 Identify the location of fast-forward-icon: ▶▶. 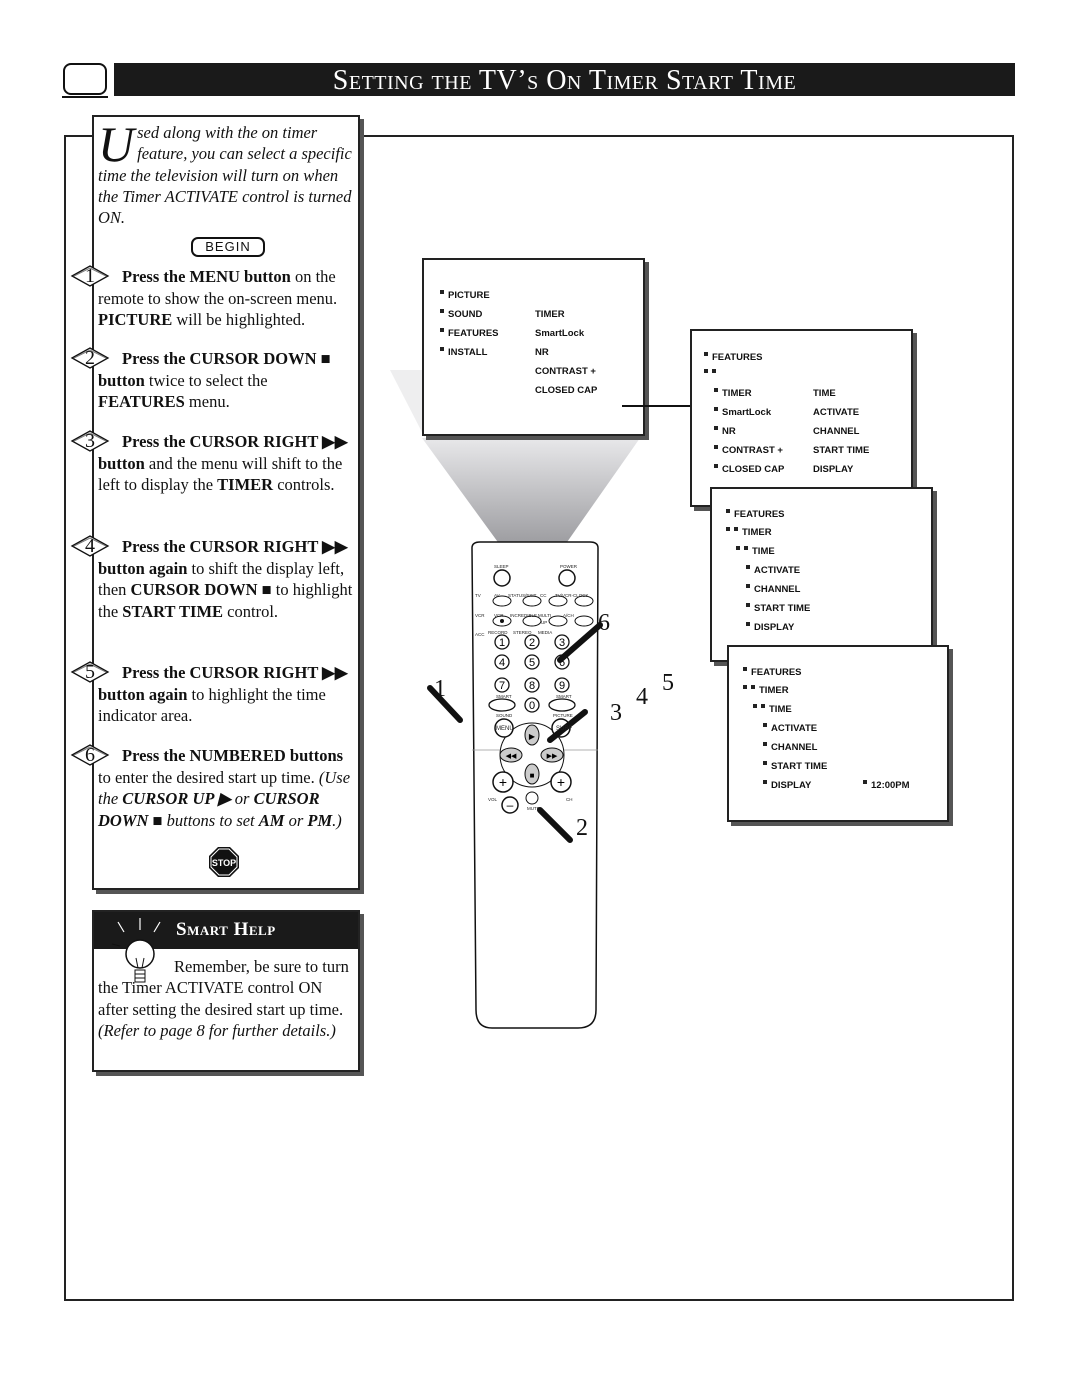
(552, 756).